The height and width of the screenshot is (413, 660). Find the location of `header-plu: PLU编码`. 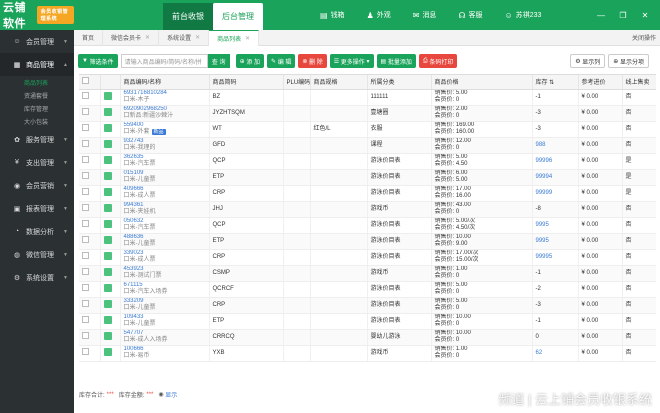

header-plu: PLU编码 is located at coordinates (297, 82).